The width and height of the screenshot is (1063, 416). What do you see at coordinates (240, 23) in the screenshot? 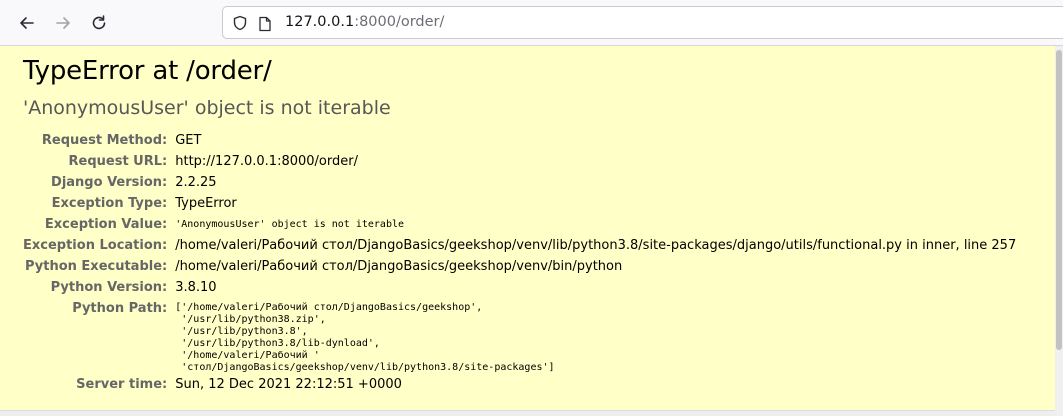
I see `shield-icon` at bounding box center [240, 23].